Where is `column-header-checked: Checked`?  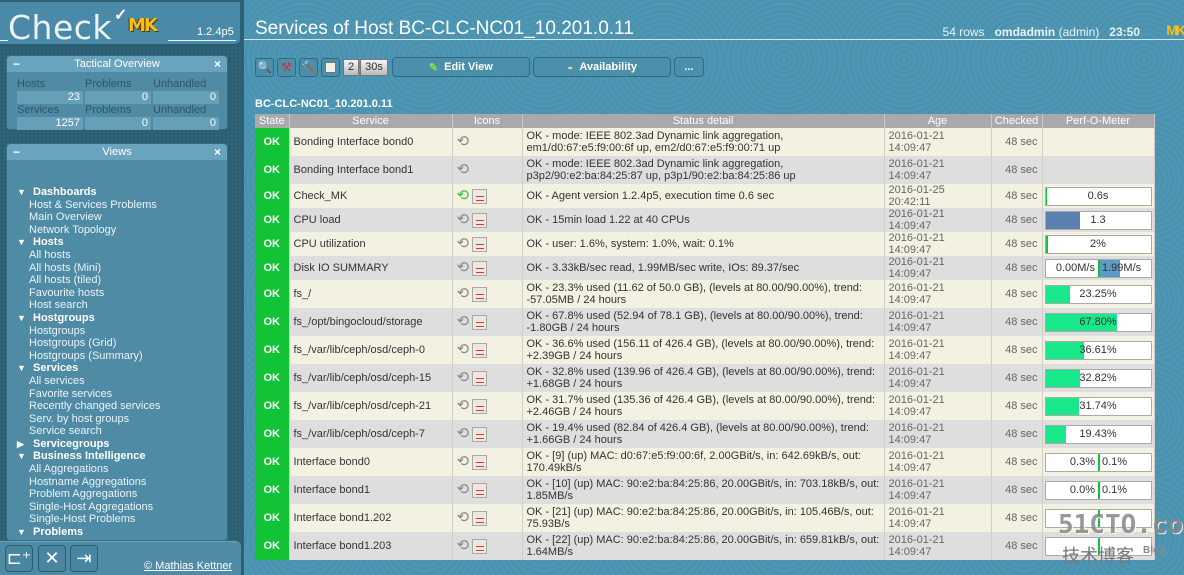 column-header-checked: Checked is located at coordinates (1017, 121).